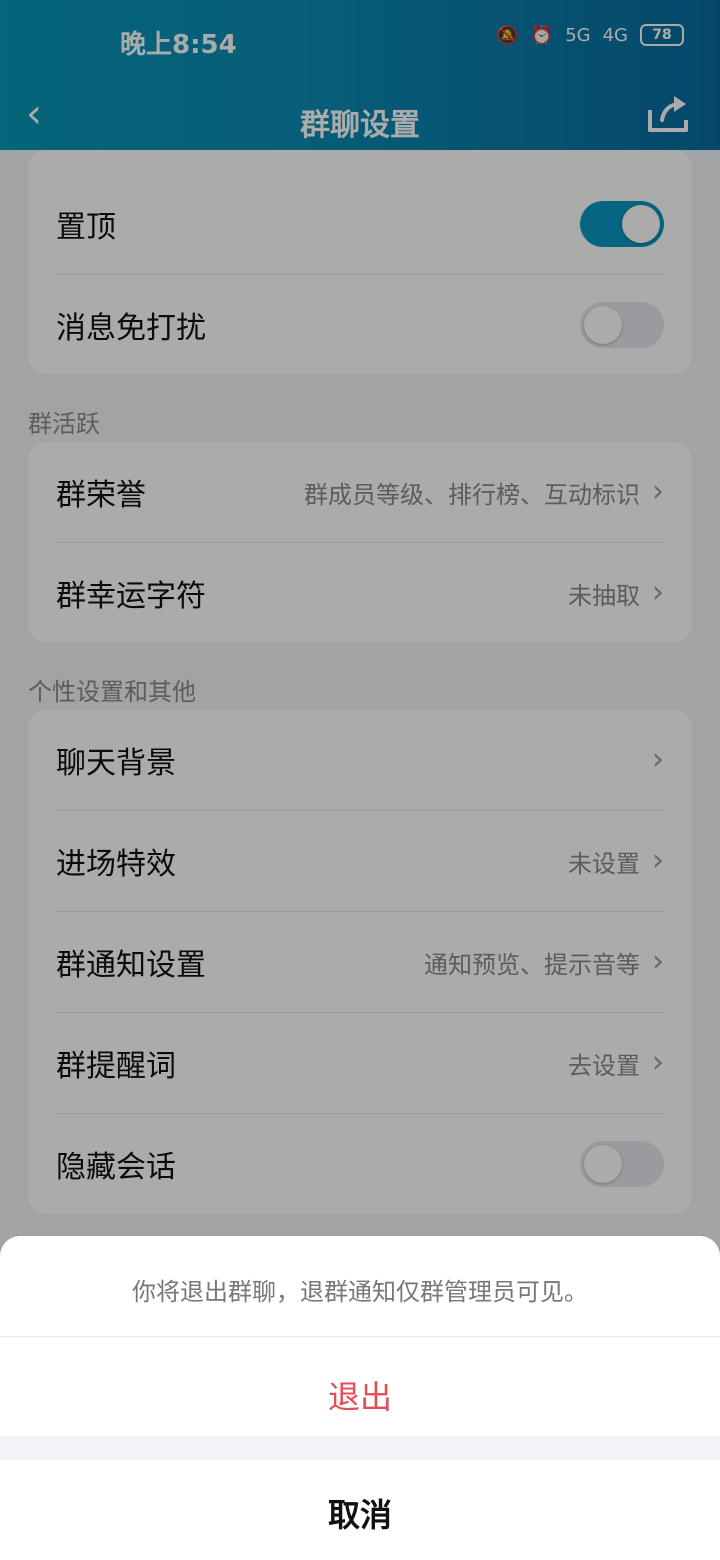  What do you see at coordinates (360, 1292) in the screenshot?
I see `action-sheet-message: 你将退出群聊，退群通知仅群管理员可见。` at bounding box center [360, 1292].